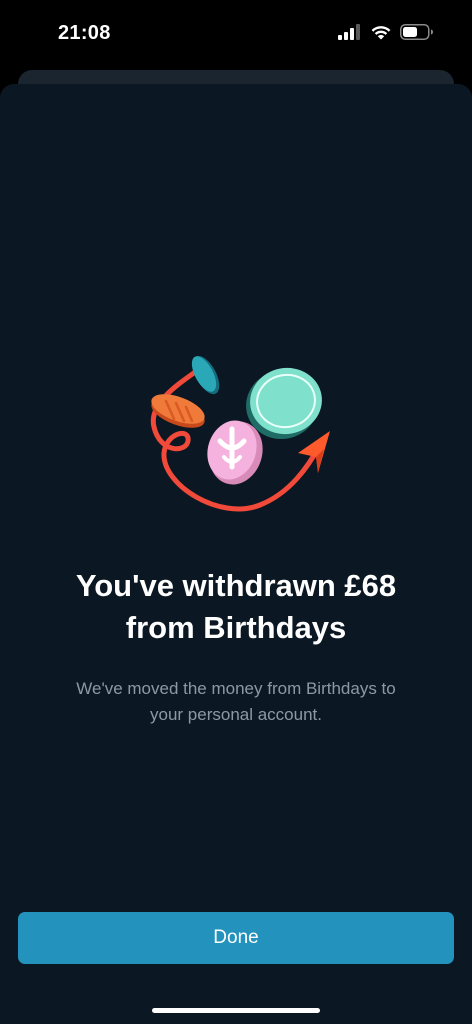 The image size is (472, 1024). Describe the element at coordinates (381, 33) in the screenshot. I see `wifi-icon` at that location.